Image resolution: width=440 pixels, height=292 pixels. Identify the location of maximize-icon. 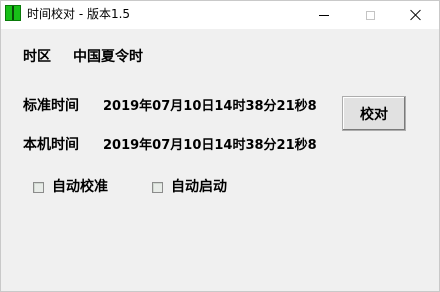
(370, 15).